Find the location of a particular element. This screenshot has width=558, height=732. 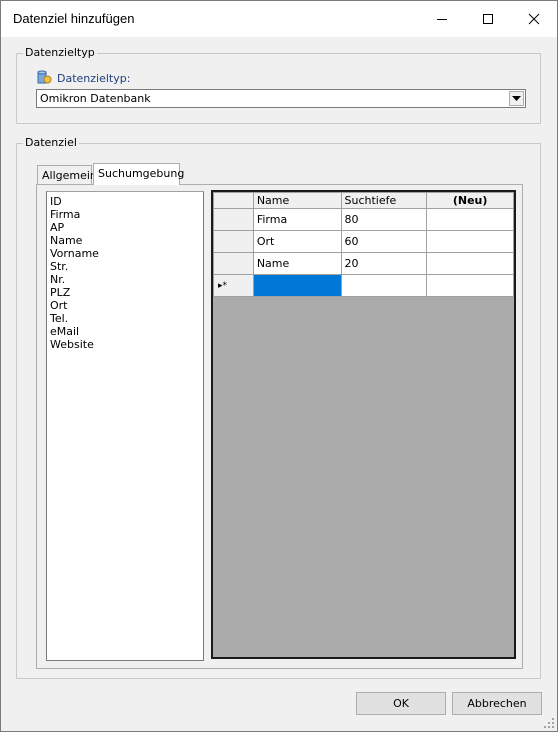

datenziel-legend: Datenziel is located at coordinates (51, 142).